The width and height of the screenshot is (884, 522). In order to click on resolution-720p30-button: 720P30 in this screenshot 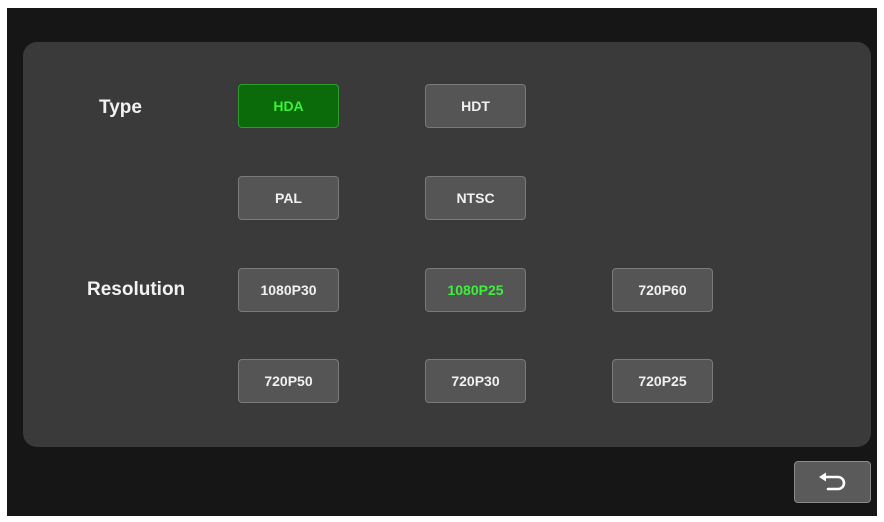, I will do `click(475, 381)`.